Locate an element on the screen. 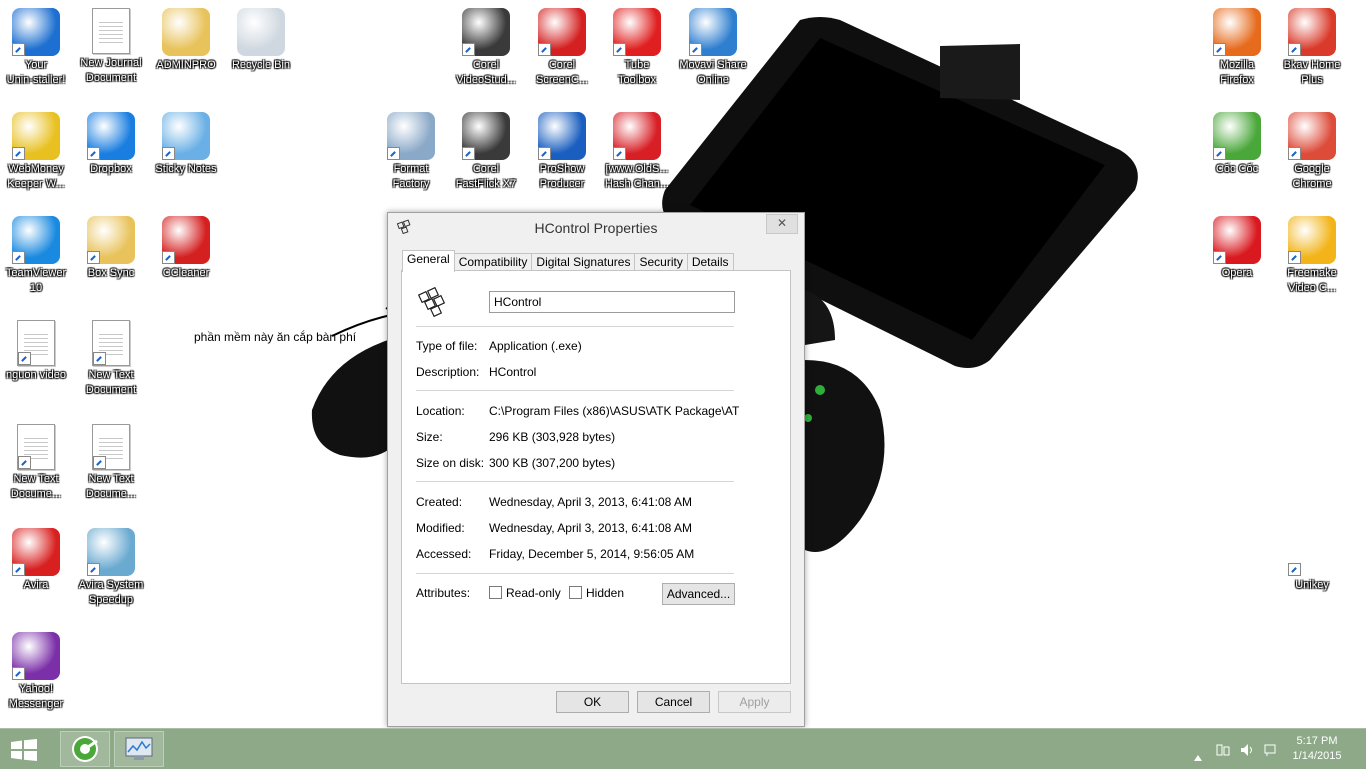 This screenshot has width=1366, height=769. desktop-icon-adminpro-folder: ADMINPRO is located at coordinates (186, 40).